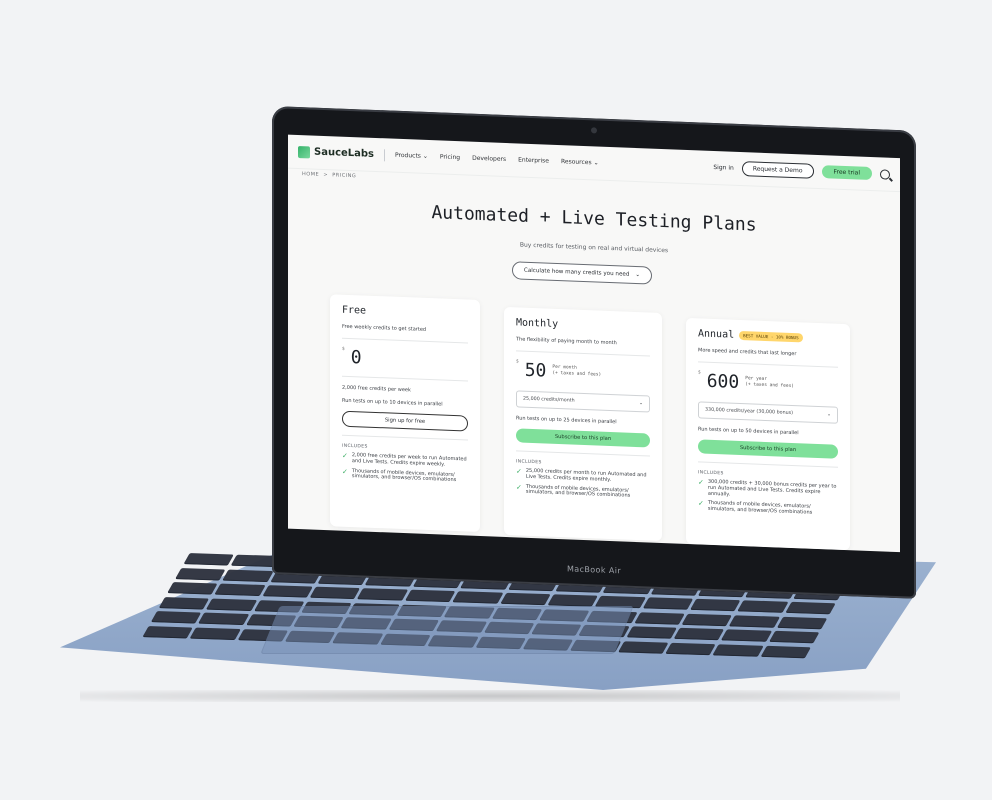 The image size is (992, 800). I want to click on nav-divider, so click(385, 154).